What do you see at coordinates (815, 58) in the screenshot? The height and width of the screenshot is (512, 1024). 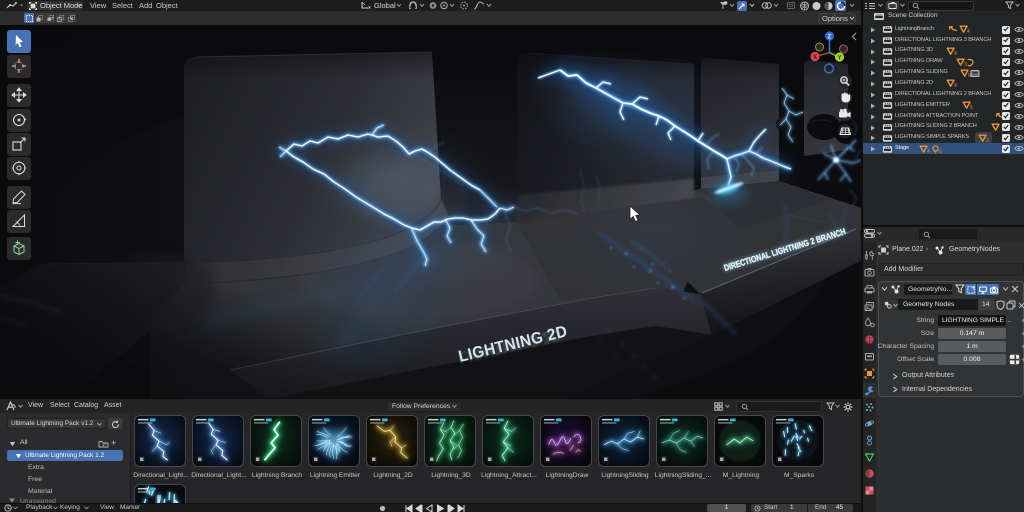 I see `svg-text: X` at bounding box center [815, 58].